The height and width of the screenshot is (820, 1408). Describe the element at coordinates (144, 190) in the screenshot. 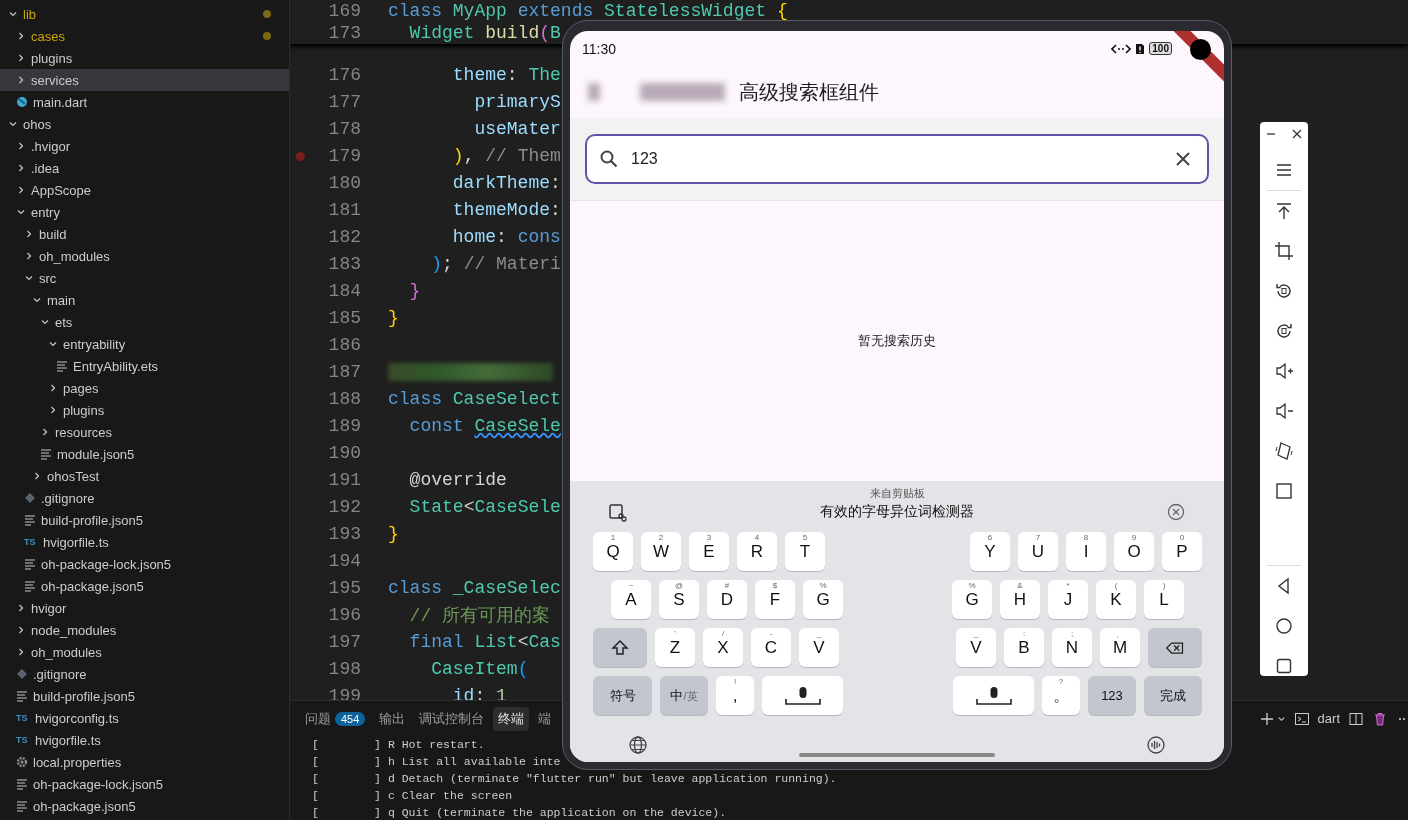

I see `tree-item: AppScope` at that location.